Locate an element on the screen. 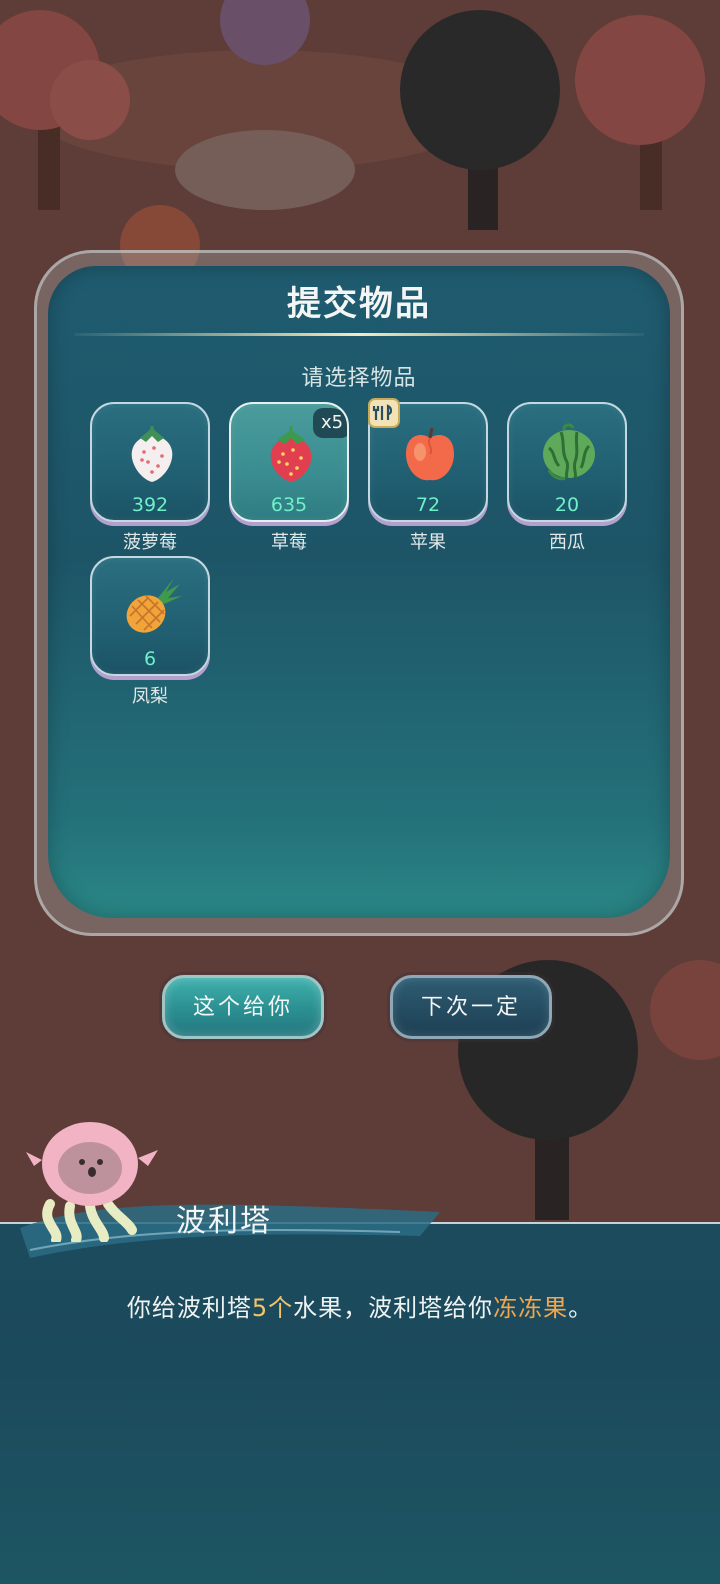  item-slot-apple: 72 苹果 is located at coordinates (428, 475).